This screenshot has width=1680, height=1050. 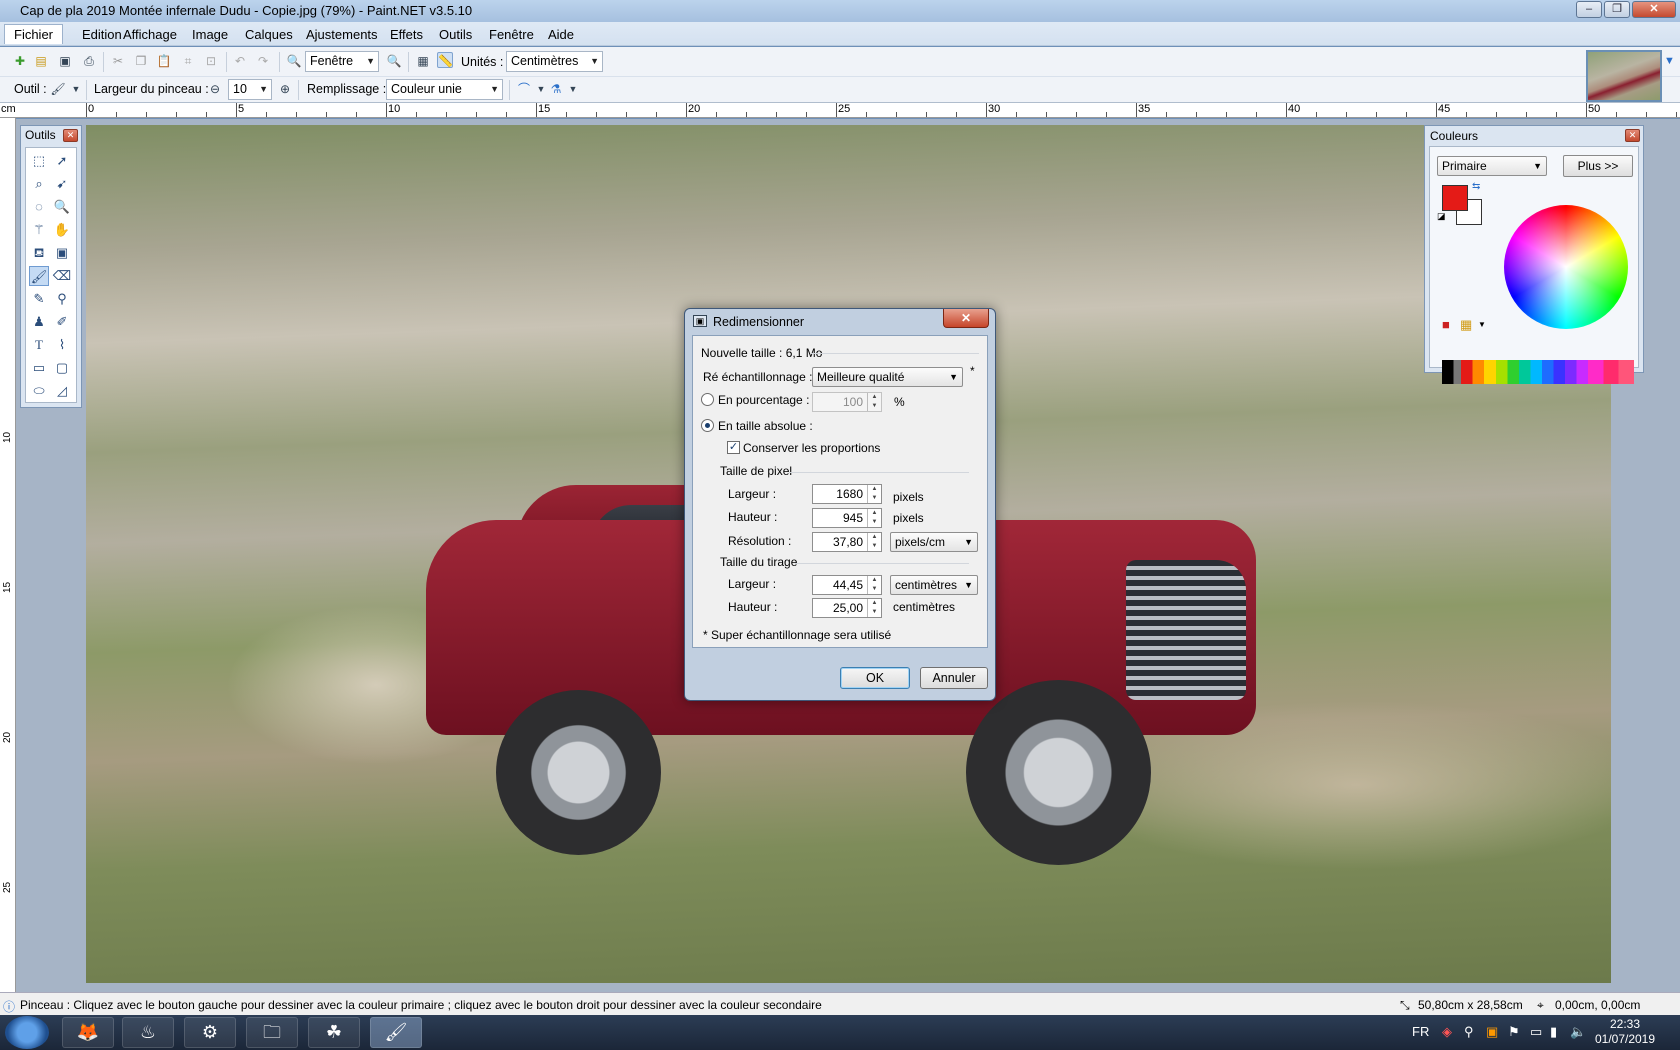 I want to click on decrease-width-icon: ⊖, so click(x=215, y=89).